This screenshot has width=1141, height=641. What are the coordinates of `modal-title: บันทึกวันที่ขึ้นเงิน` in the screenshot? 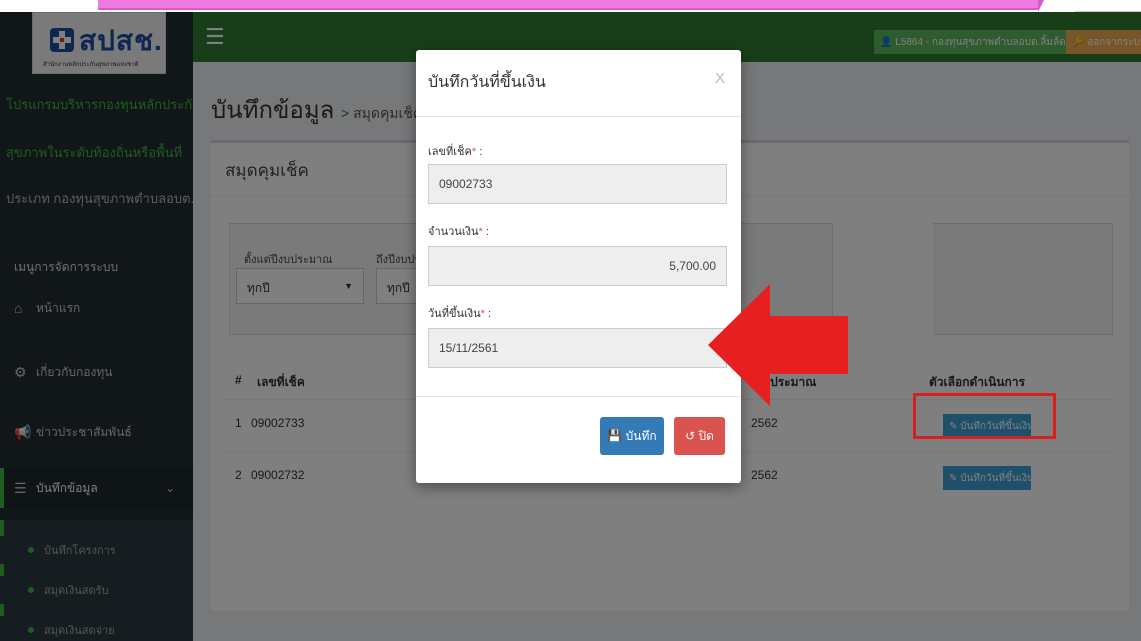 It's located at (487, 82).